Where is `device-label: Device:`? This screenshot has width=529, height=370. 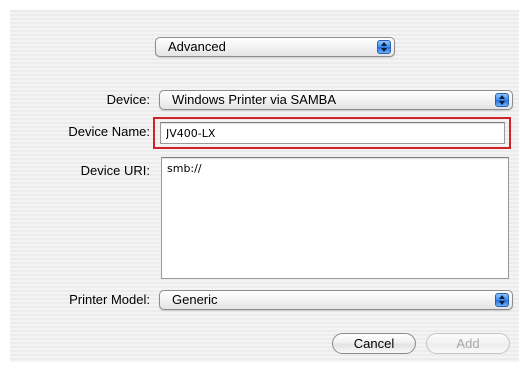
device-label: Device: is located at coordinates (128, 99).